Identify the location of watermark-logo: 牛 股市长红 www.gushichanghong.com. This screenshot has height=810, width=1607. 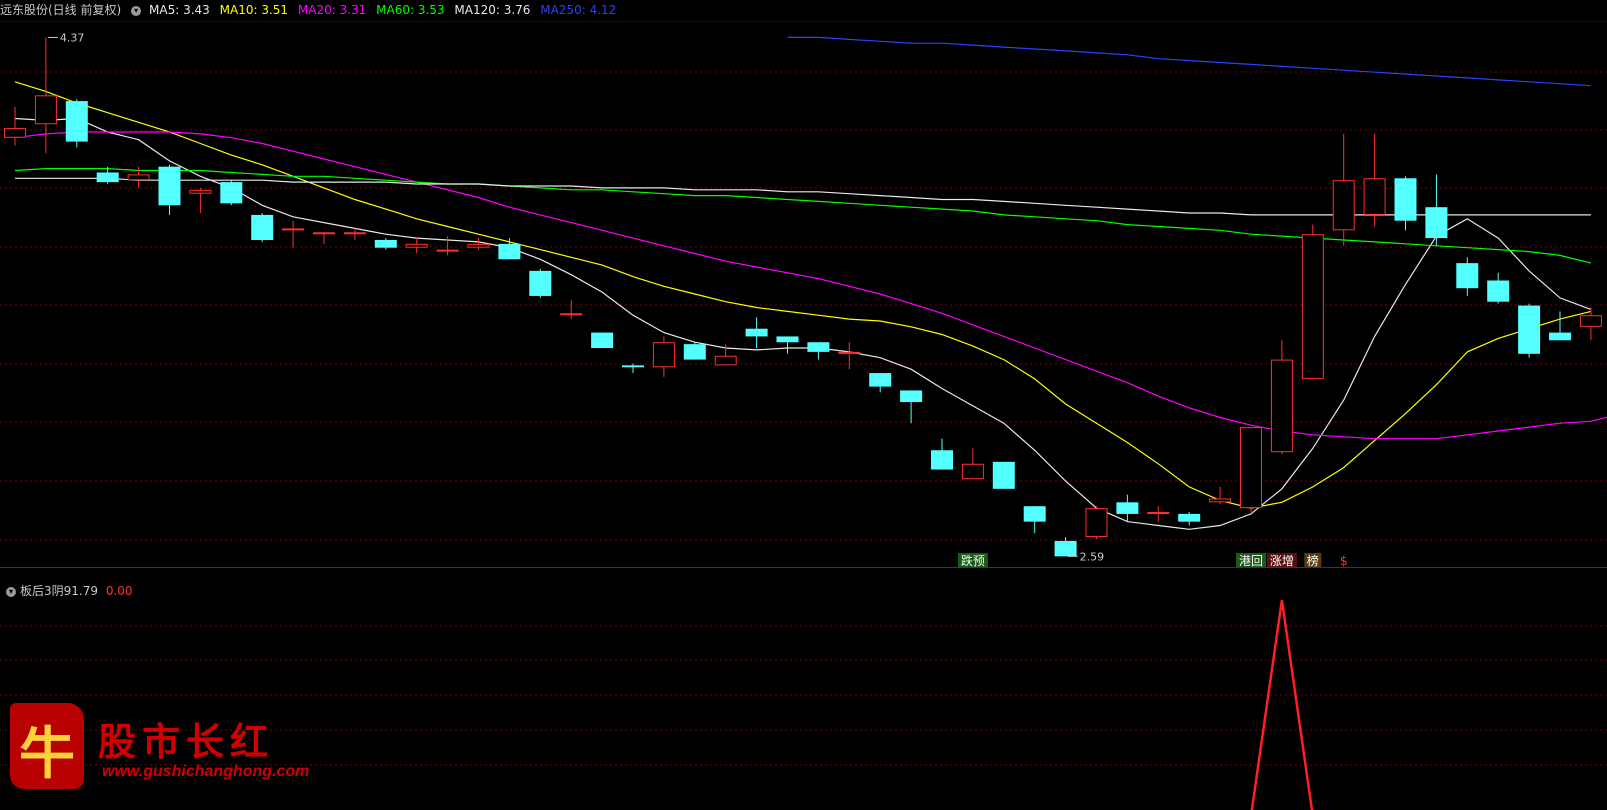
(160, 748).